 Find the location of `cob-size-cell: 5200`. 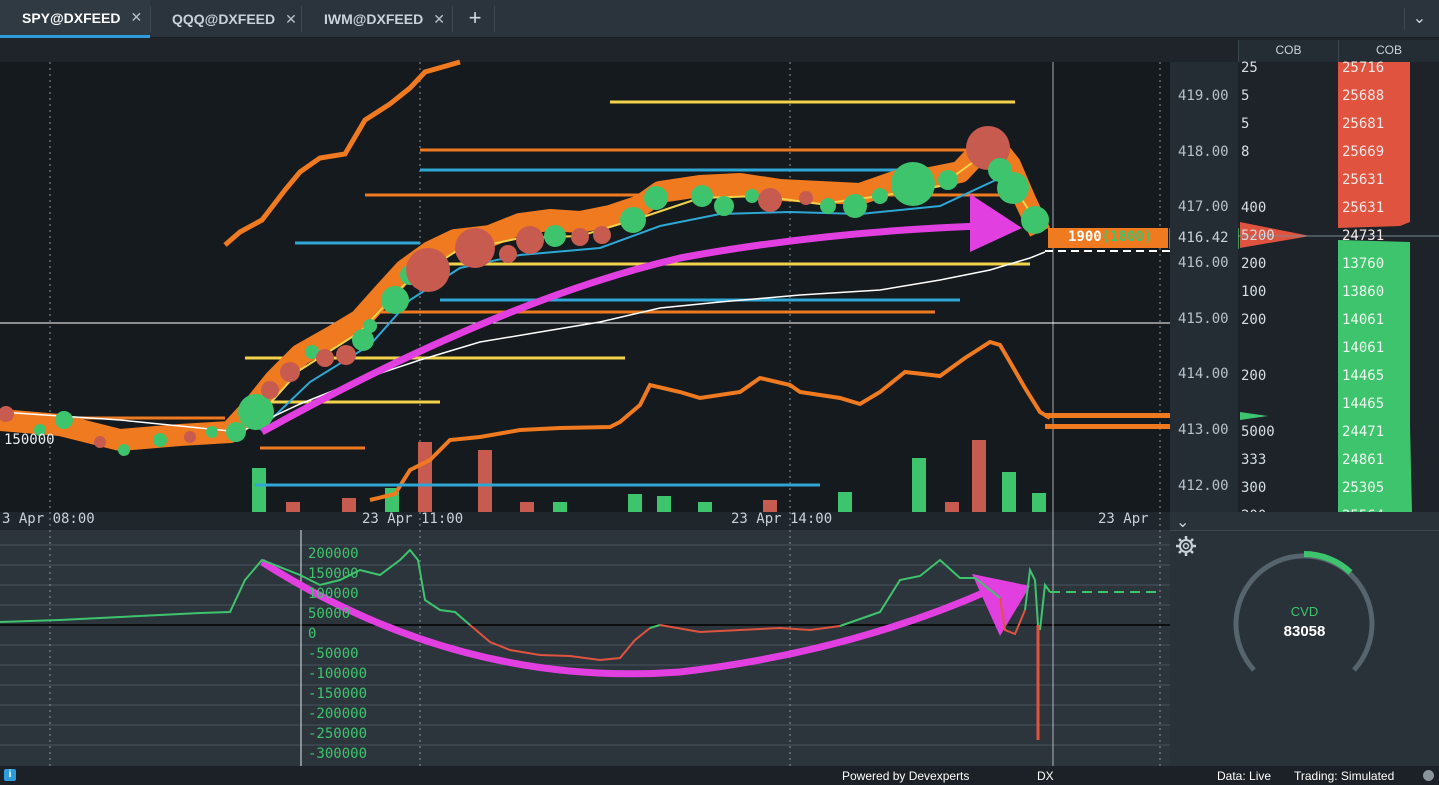

cob-size-cell: 5200 is located at coordinates (1258, 236).